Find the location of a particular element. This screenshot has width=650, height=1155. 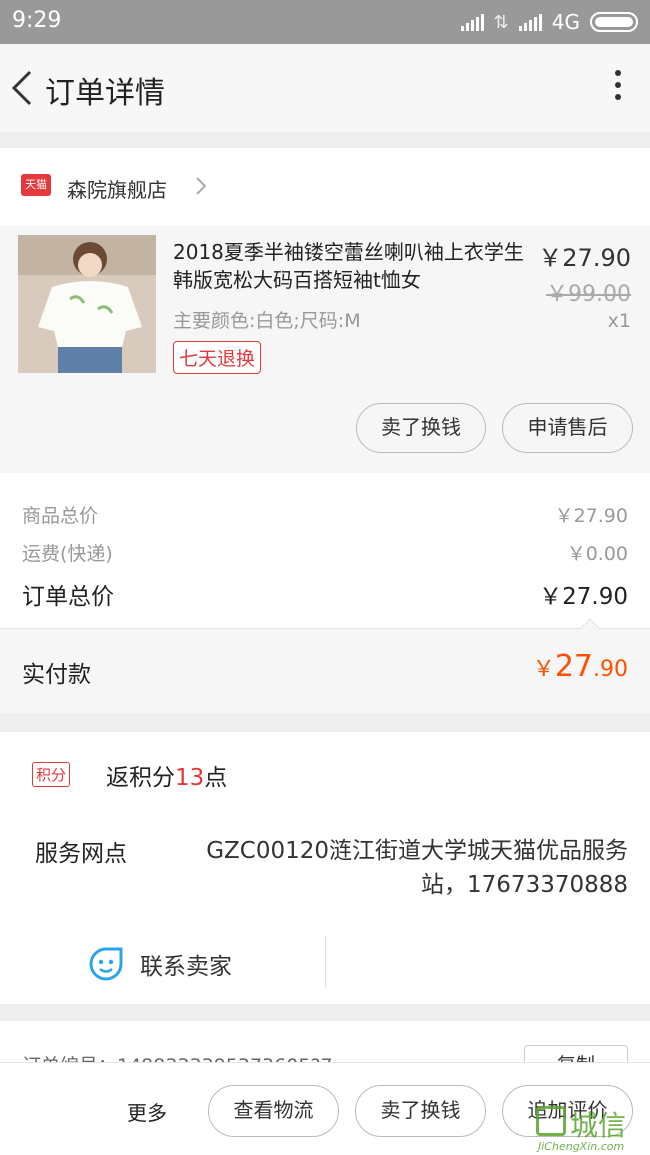

paid-currency: ￥ is located at coordinates (543, 669).